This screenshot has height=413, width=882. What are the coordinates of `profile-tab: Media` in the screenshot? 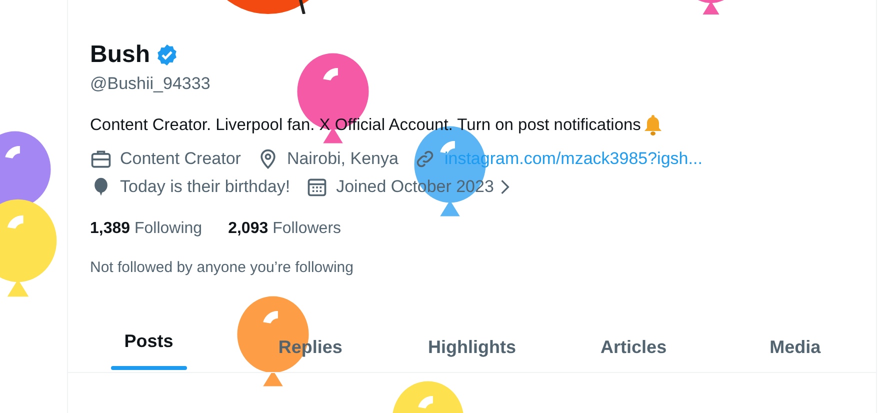 It's located at (795, 354).